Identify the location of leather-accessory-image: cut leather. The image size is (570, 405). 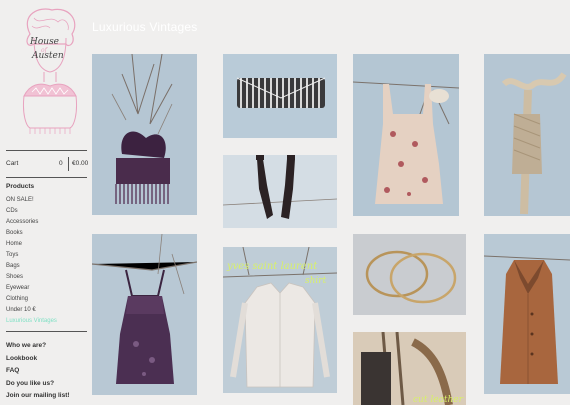
(409, 368).